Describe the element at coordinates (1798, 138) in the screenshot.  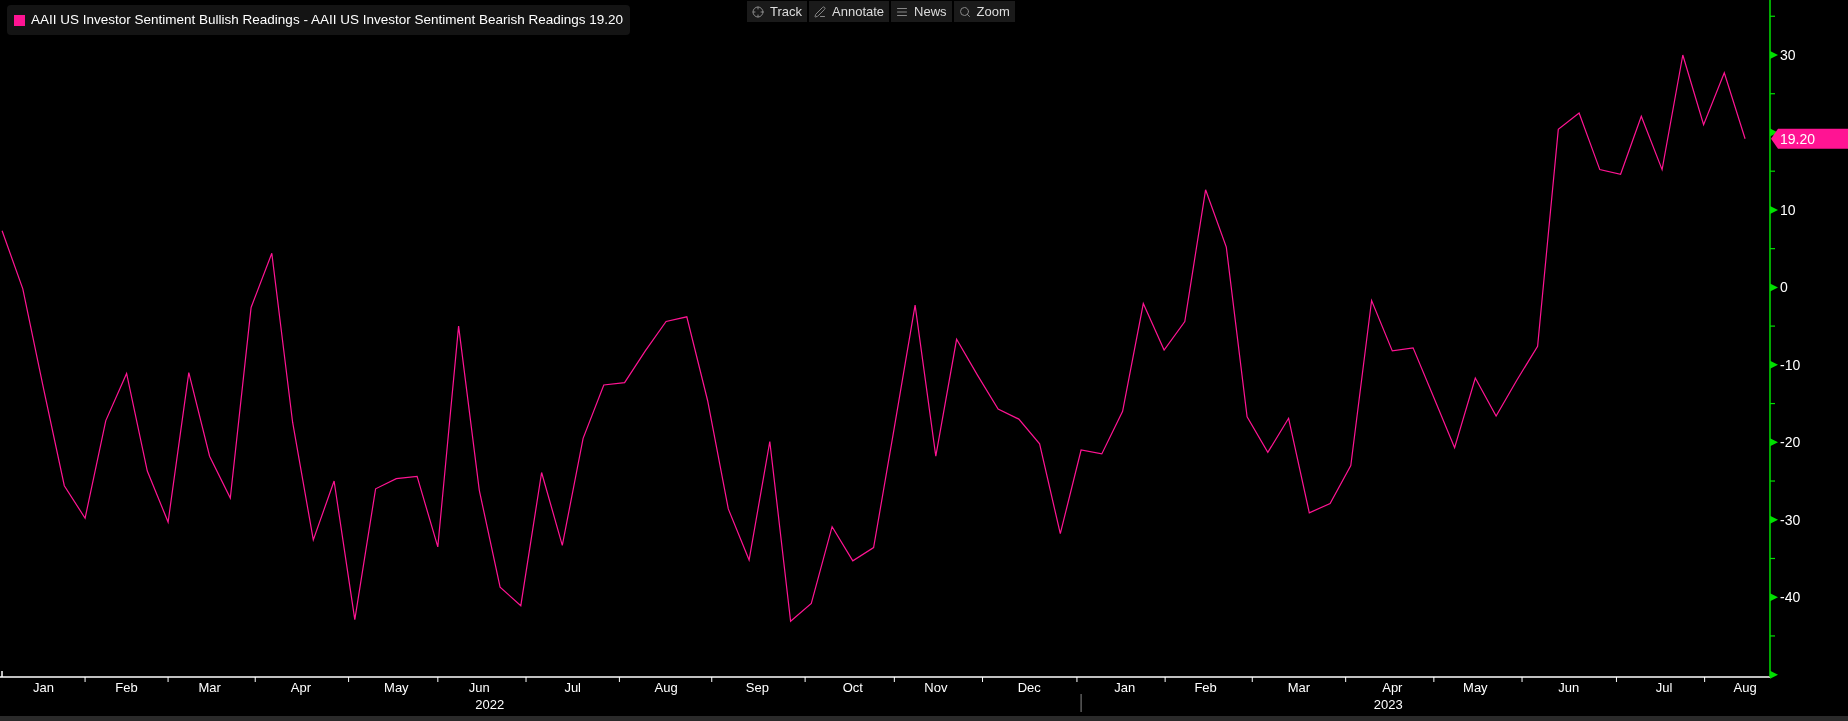
I see `last-value-label: 19.20` at that location.